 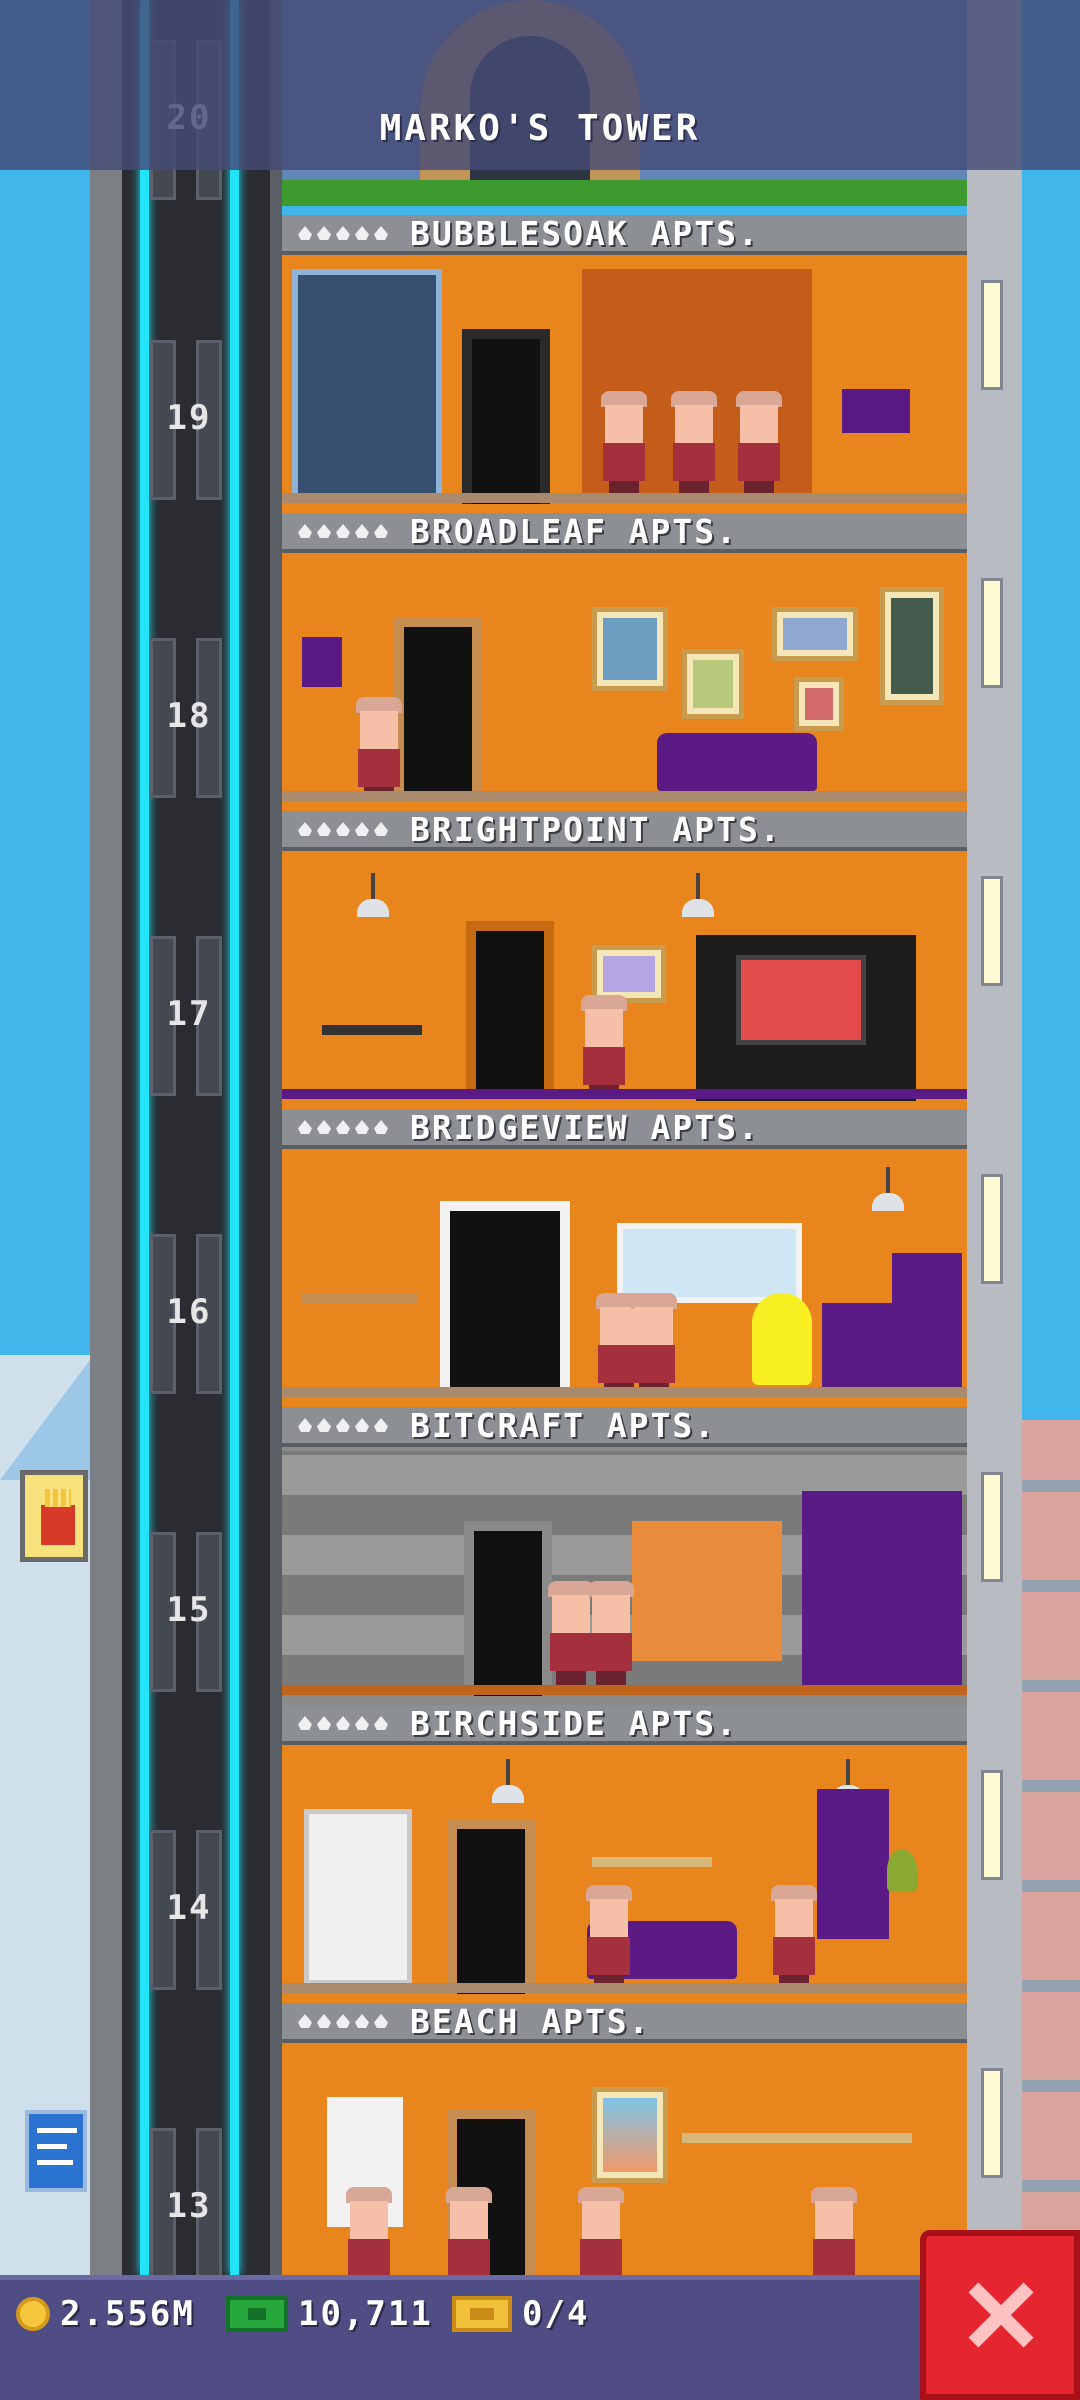 I want to click on sofa, so click(x=737, y=762).